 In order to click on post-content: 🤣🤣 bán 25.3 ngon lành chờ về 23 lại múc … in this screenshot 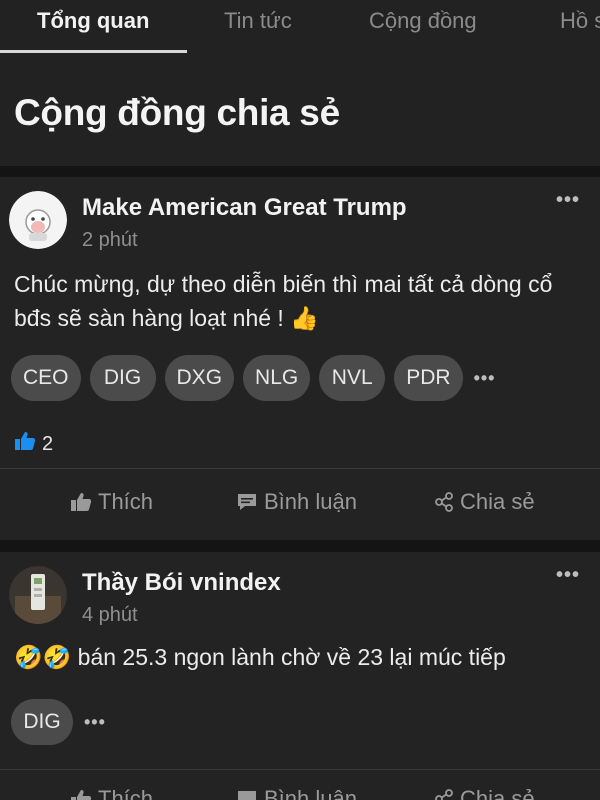, I will do `click(260, 657)`.